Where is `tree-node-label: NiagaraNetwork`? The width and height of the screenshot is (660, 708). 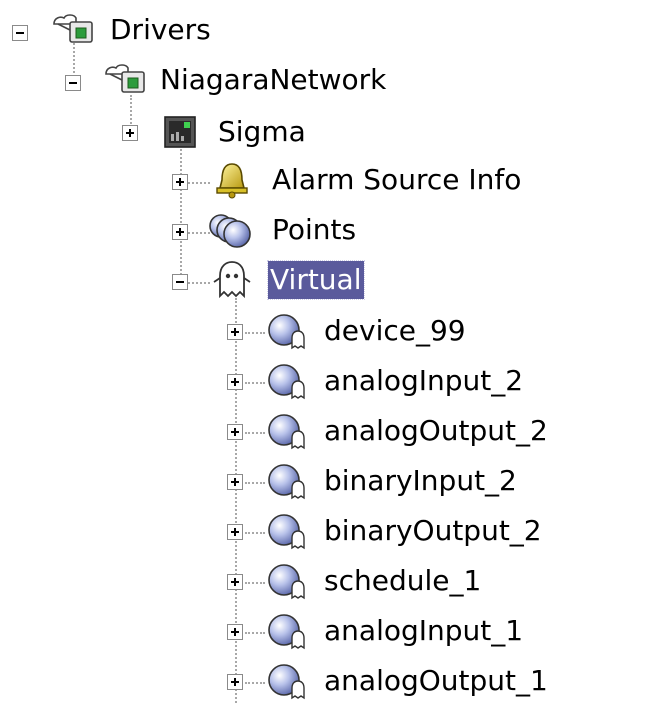 tree-node-label: NiagaraNetwork is located at coordinates (273, 79).